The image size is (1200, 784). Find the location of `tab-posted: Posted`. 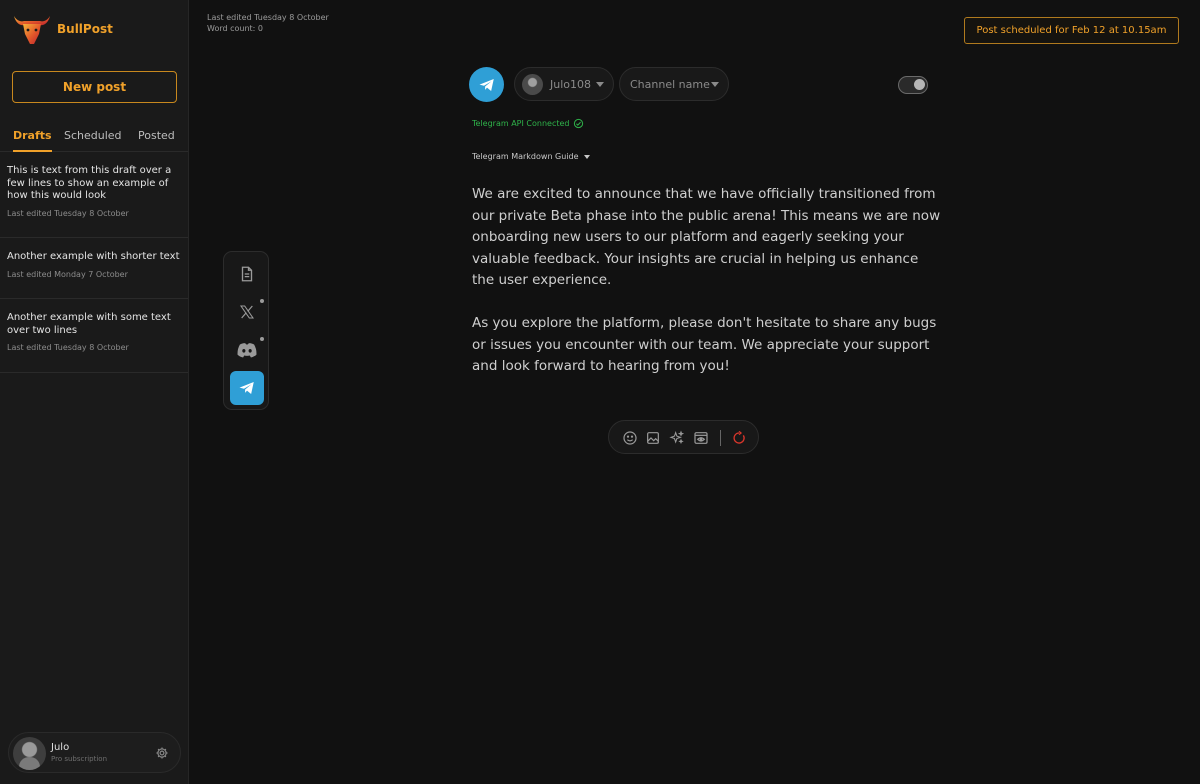

tab-posted: Posted is located at coordinates (156, 140).